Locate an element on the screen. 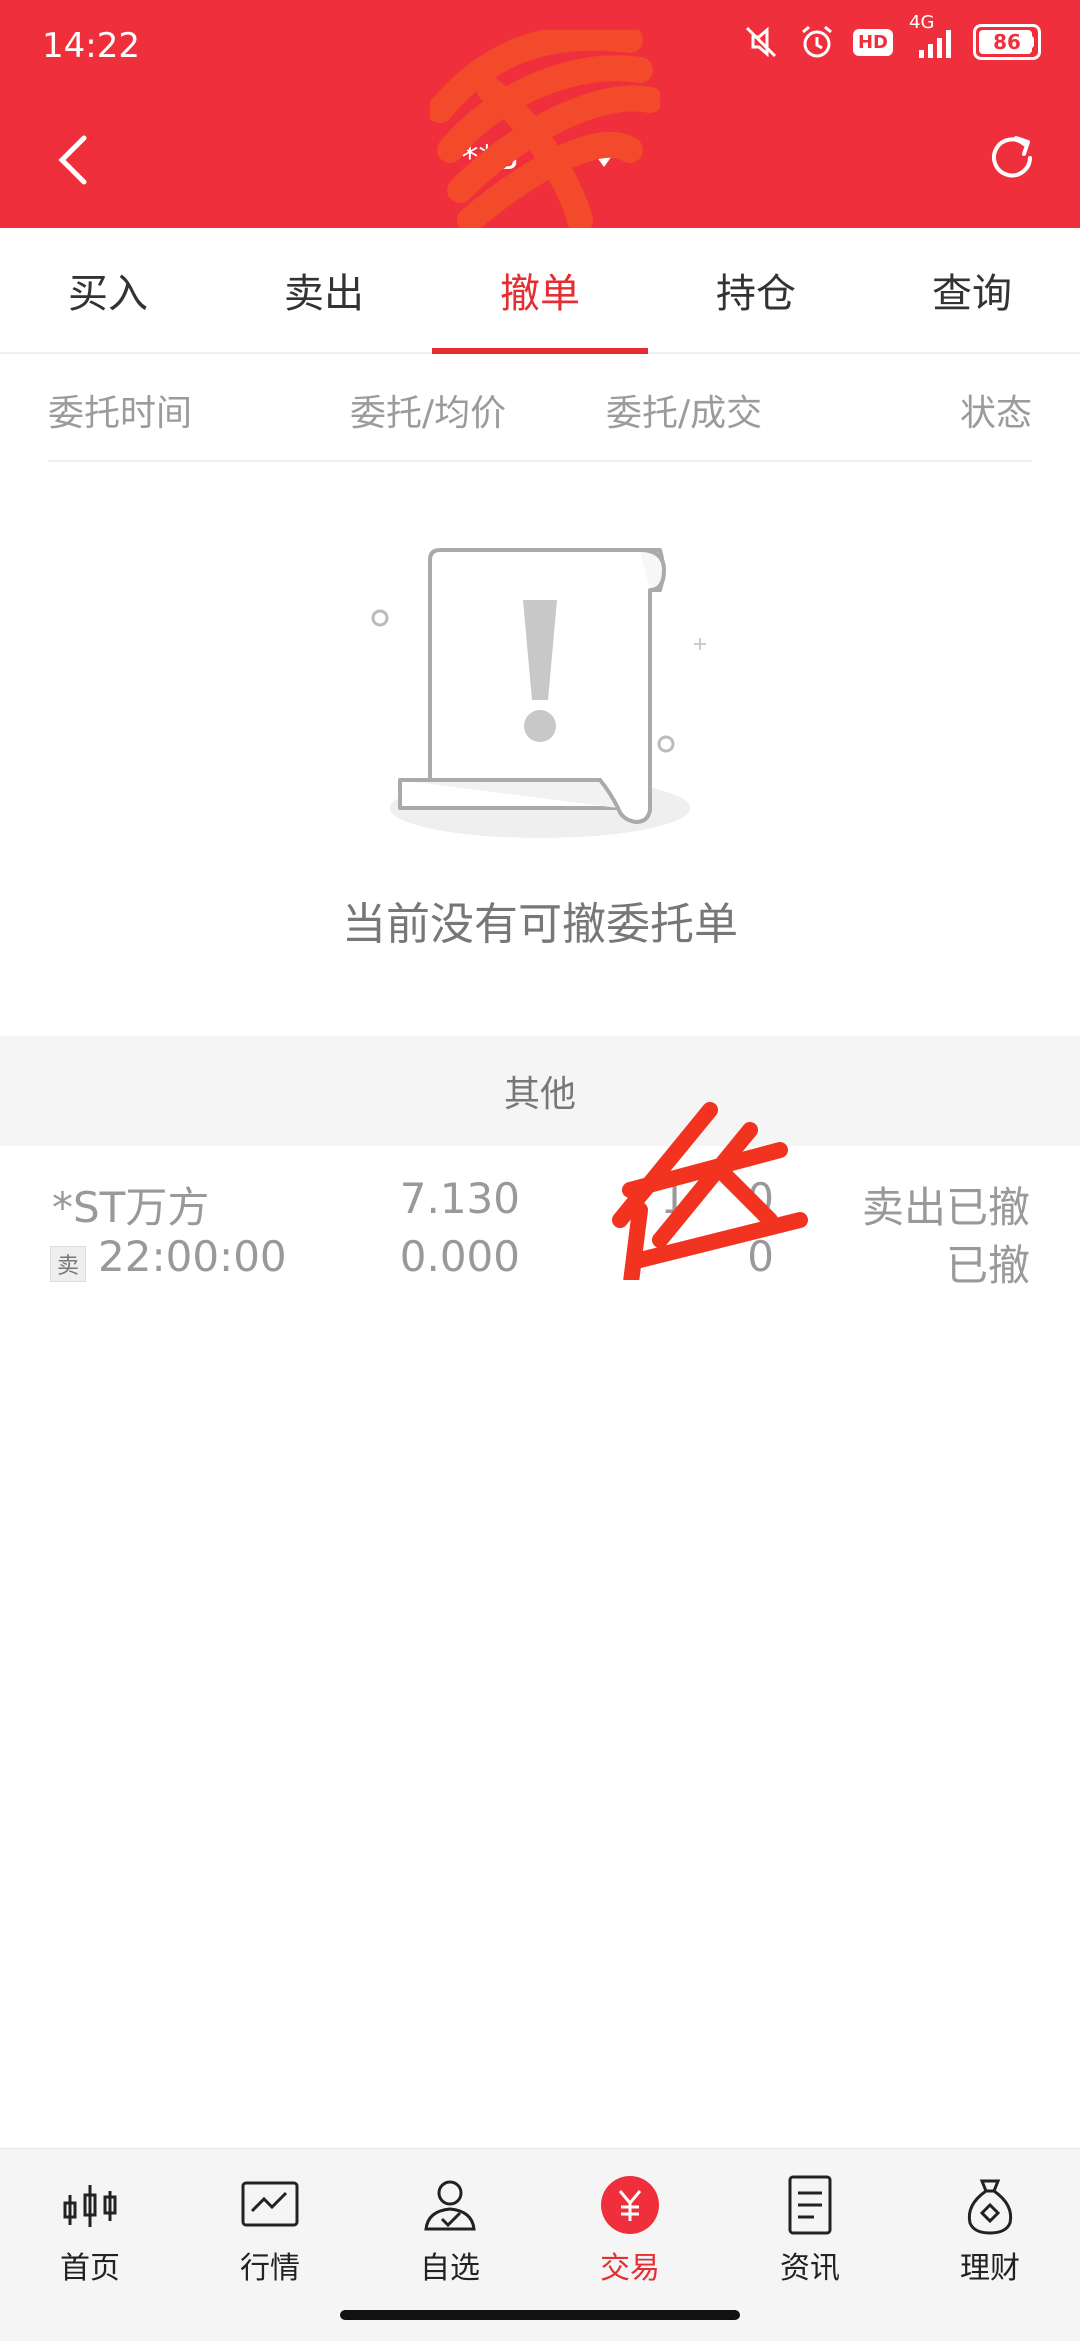 The height and width of the screenshot is (2341, 1080). hd-icon: HD is located at coordinates (872, 42).